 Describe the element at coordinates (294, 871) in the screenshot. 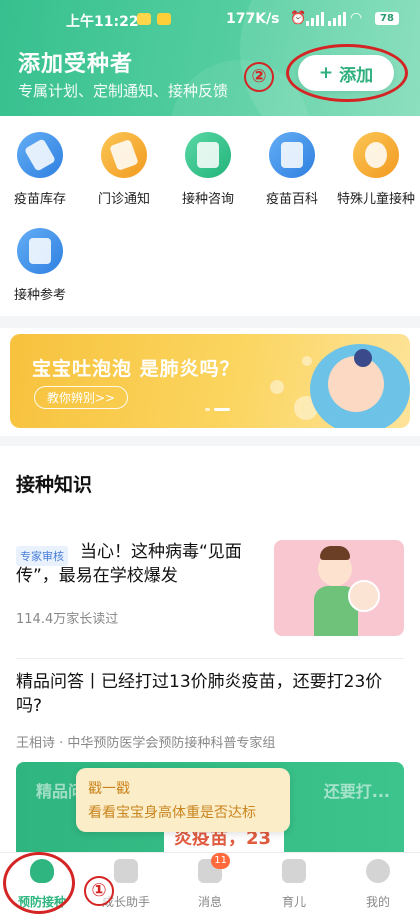

I see `parenting-book-icon` at that location.